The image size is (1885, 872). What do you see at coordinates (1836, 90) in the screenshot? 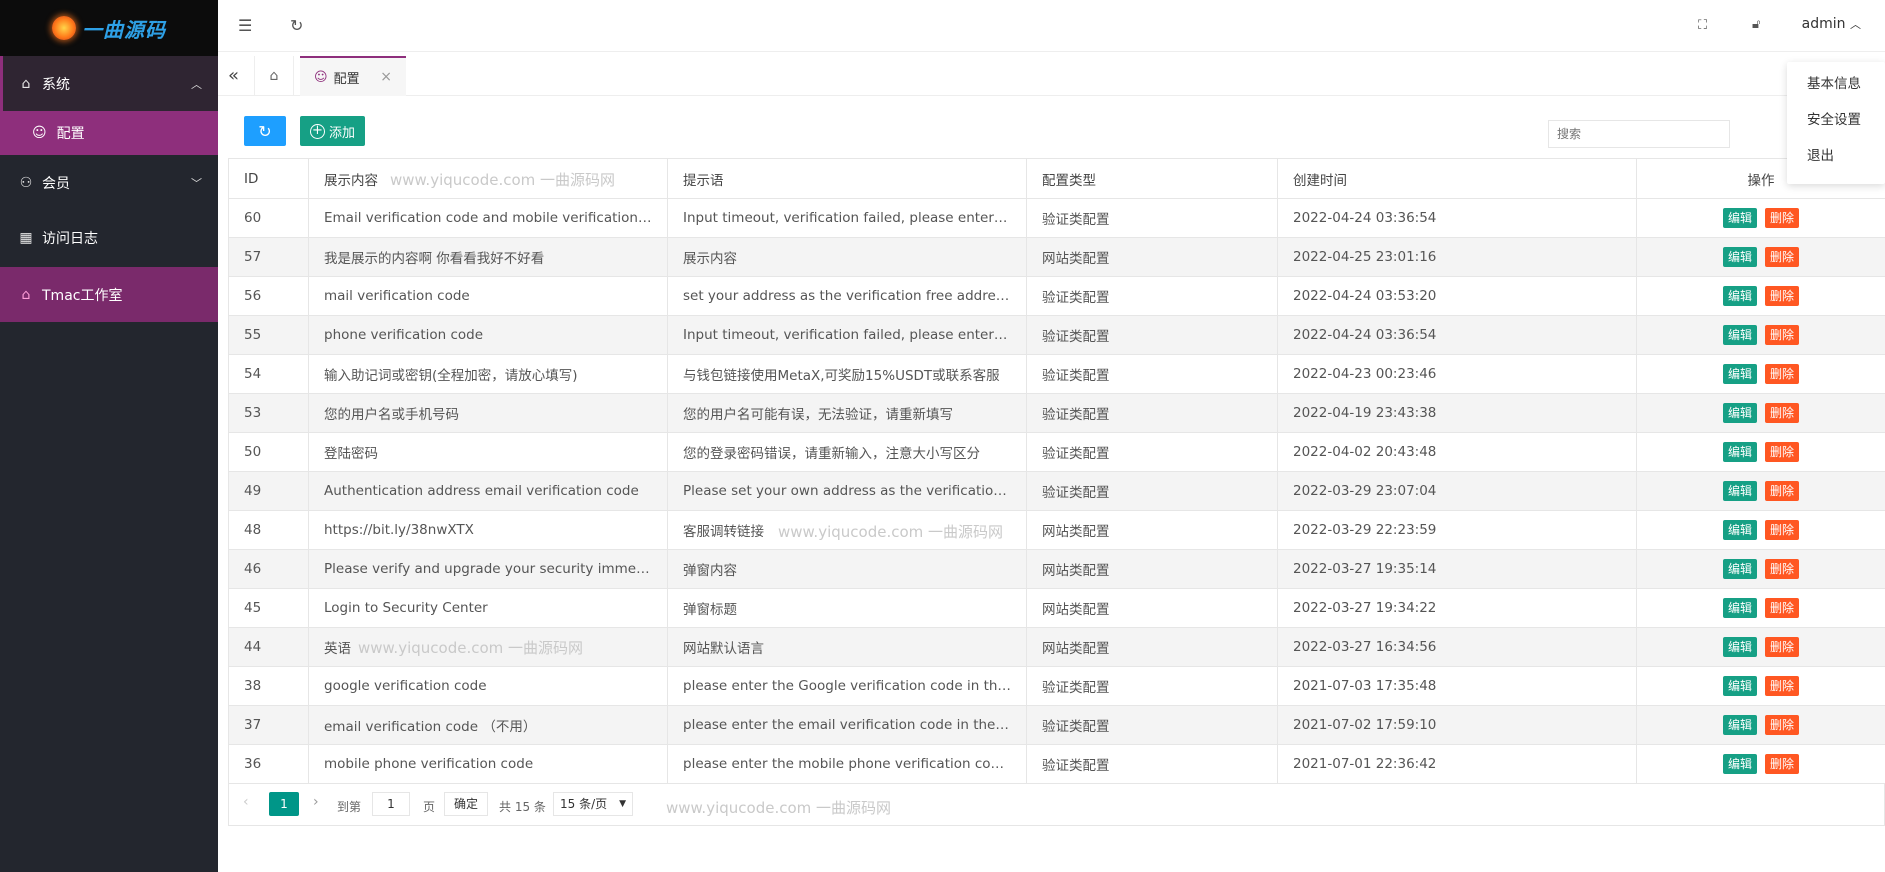
I see `menu-item-profile: 基本信息` at bounding box center [1836, 90].